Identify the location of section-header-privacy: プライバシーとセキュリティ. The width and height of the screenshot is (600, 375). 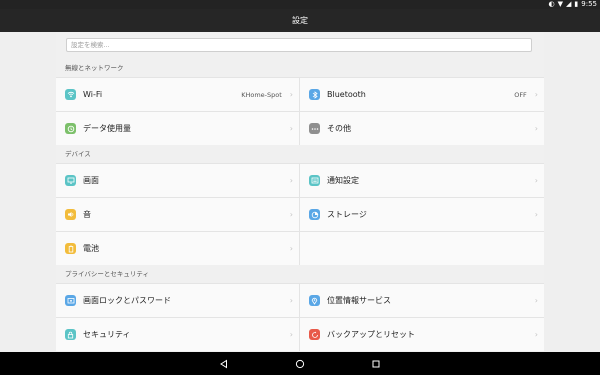
(300, 274).